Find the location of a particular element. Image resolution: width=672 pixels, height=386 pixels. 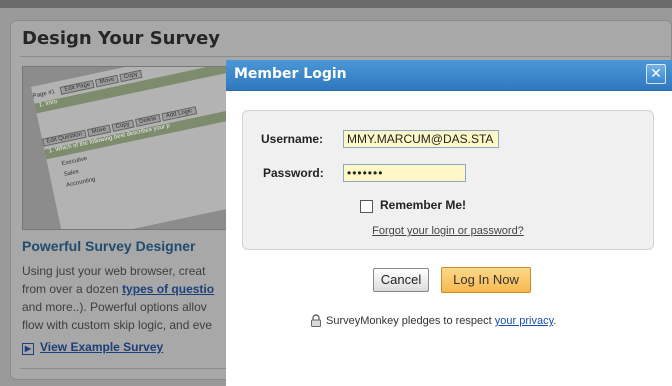

remember-me-checkbox is located at coordinates (366, 206).